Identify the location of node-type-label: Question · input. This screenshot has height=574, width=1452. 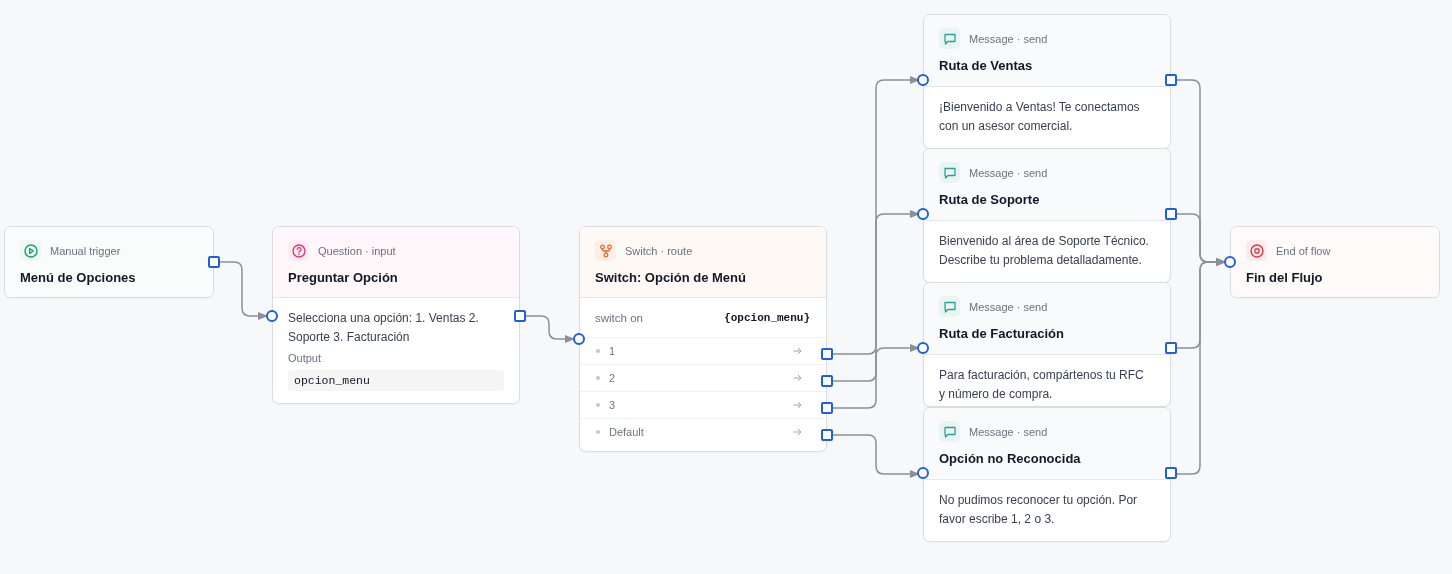
(357, 250).